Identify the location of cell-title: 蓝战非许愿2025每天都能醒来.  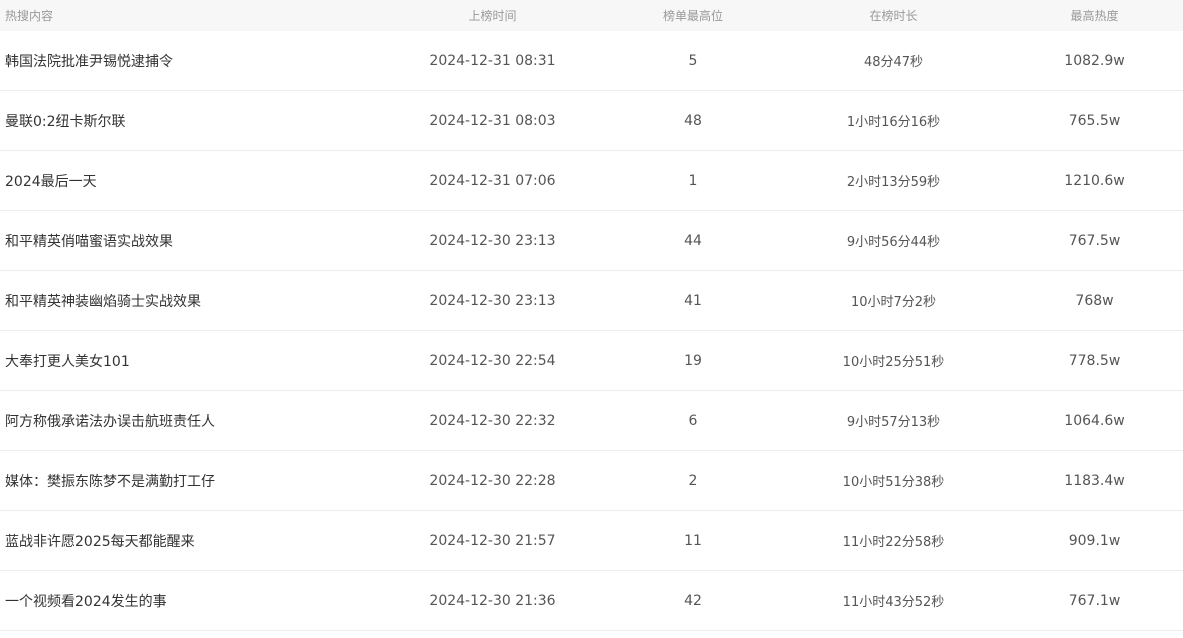
(190, 540).